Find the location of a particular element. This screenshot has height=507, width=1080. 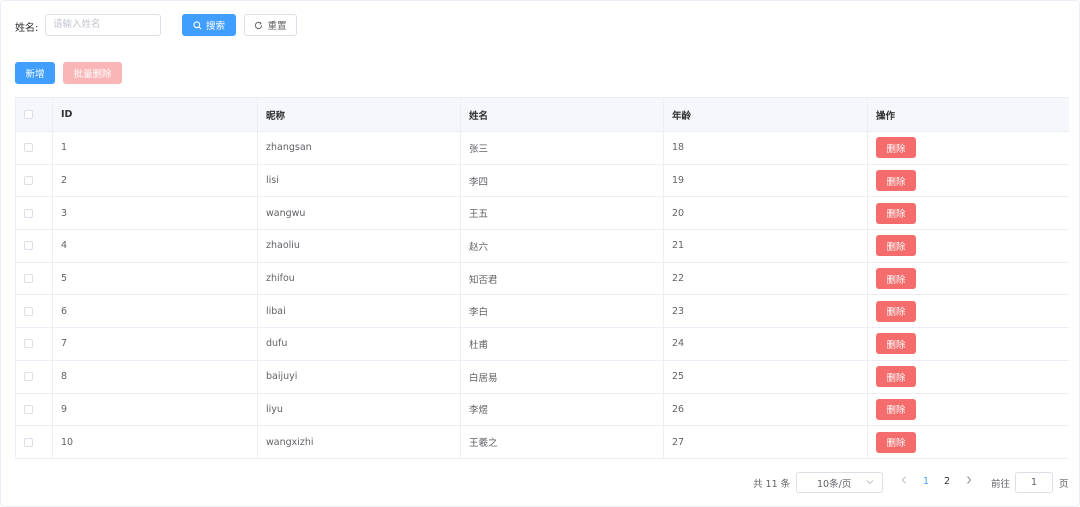

page-number-2: 2 is located at coordinates (947, 481).